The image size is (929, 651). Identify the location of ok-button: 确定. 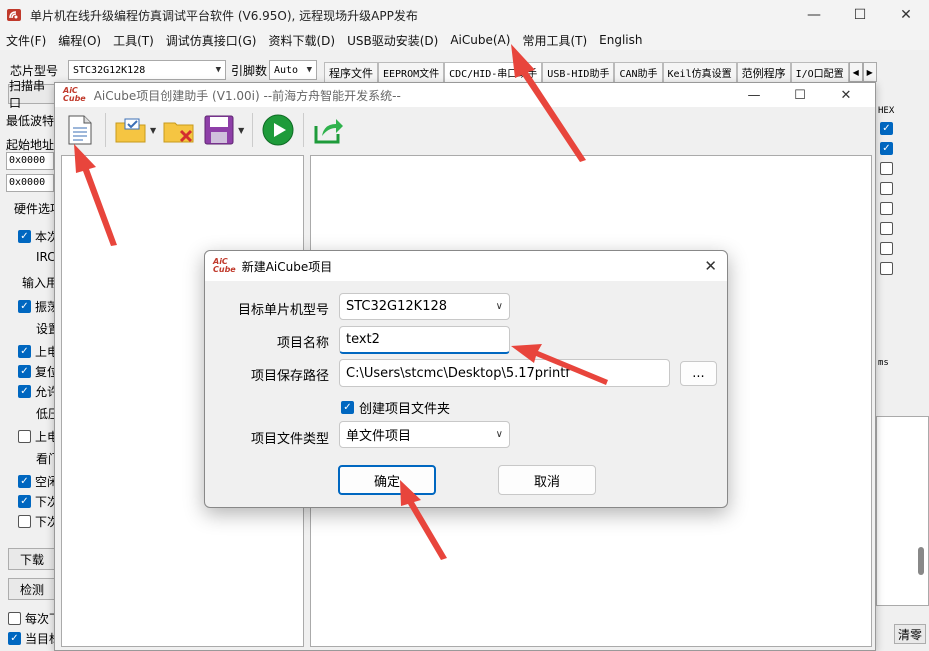
(387, 480).